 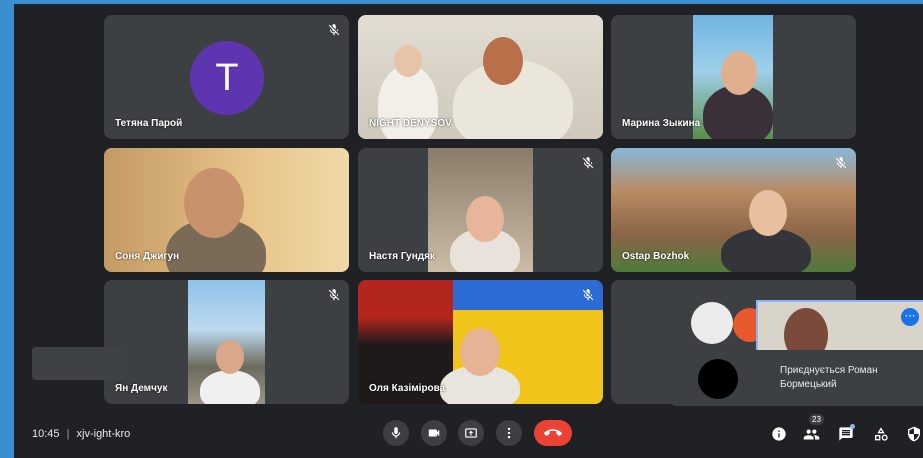 What do you see at coordinates (656, 256) in the screenshot?
I see `participant-name: Ostap Bozhok` at bounding box center [656, 256].